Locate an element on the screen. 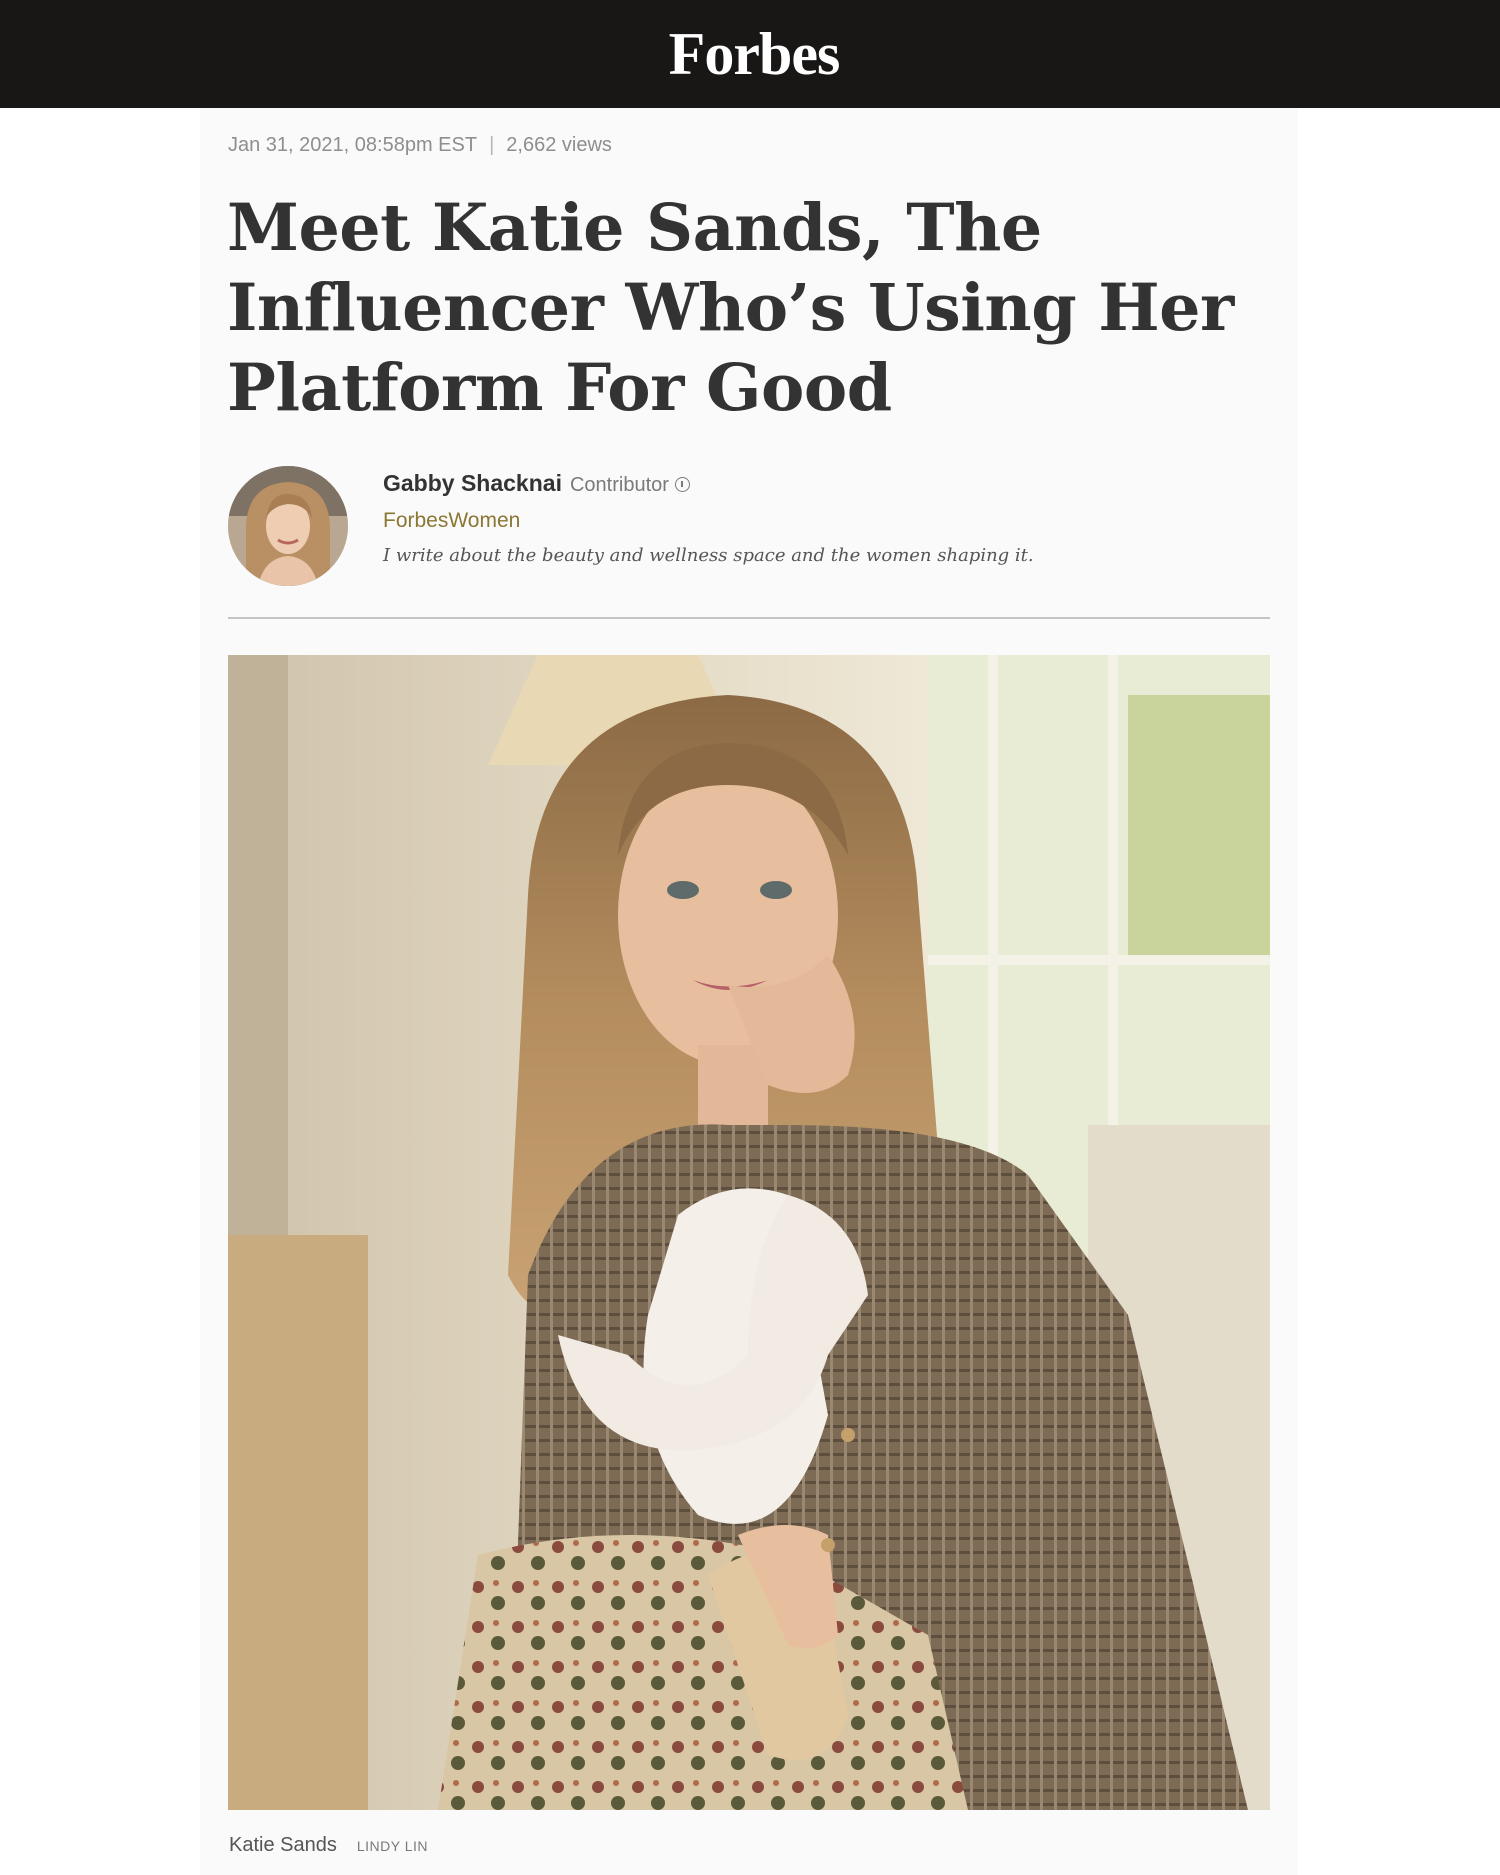  author-avatar-image is located at coordinates (288, 526).